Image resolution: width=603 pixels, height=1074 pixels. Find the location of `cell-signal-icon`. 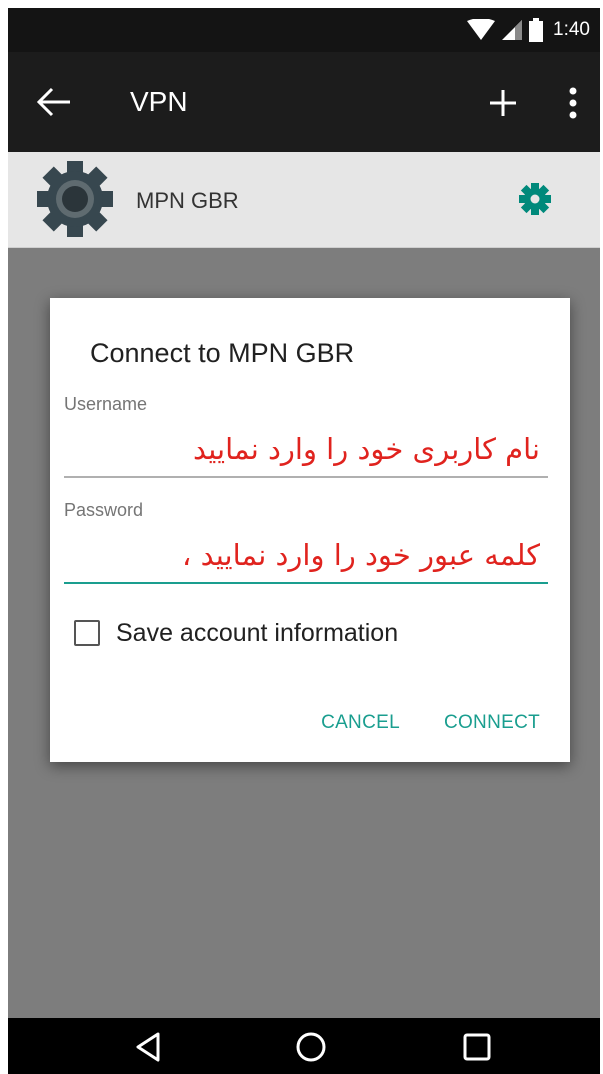

cell-signal-icon is located at coordinates (512, 30).